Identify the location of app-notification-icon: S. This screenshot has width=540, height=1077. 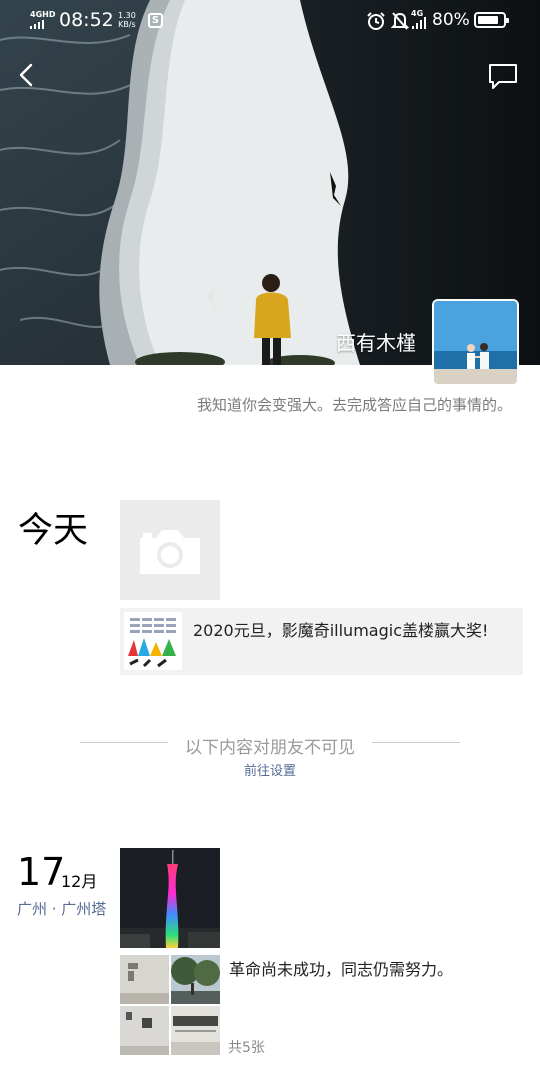
(155, 20).